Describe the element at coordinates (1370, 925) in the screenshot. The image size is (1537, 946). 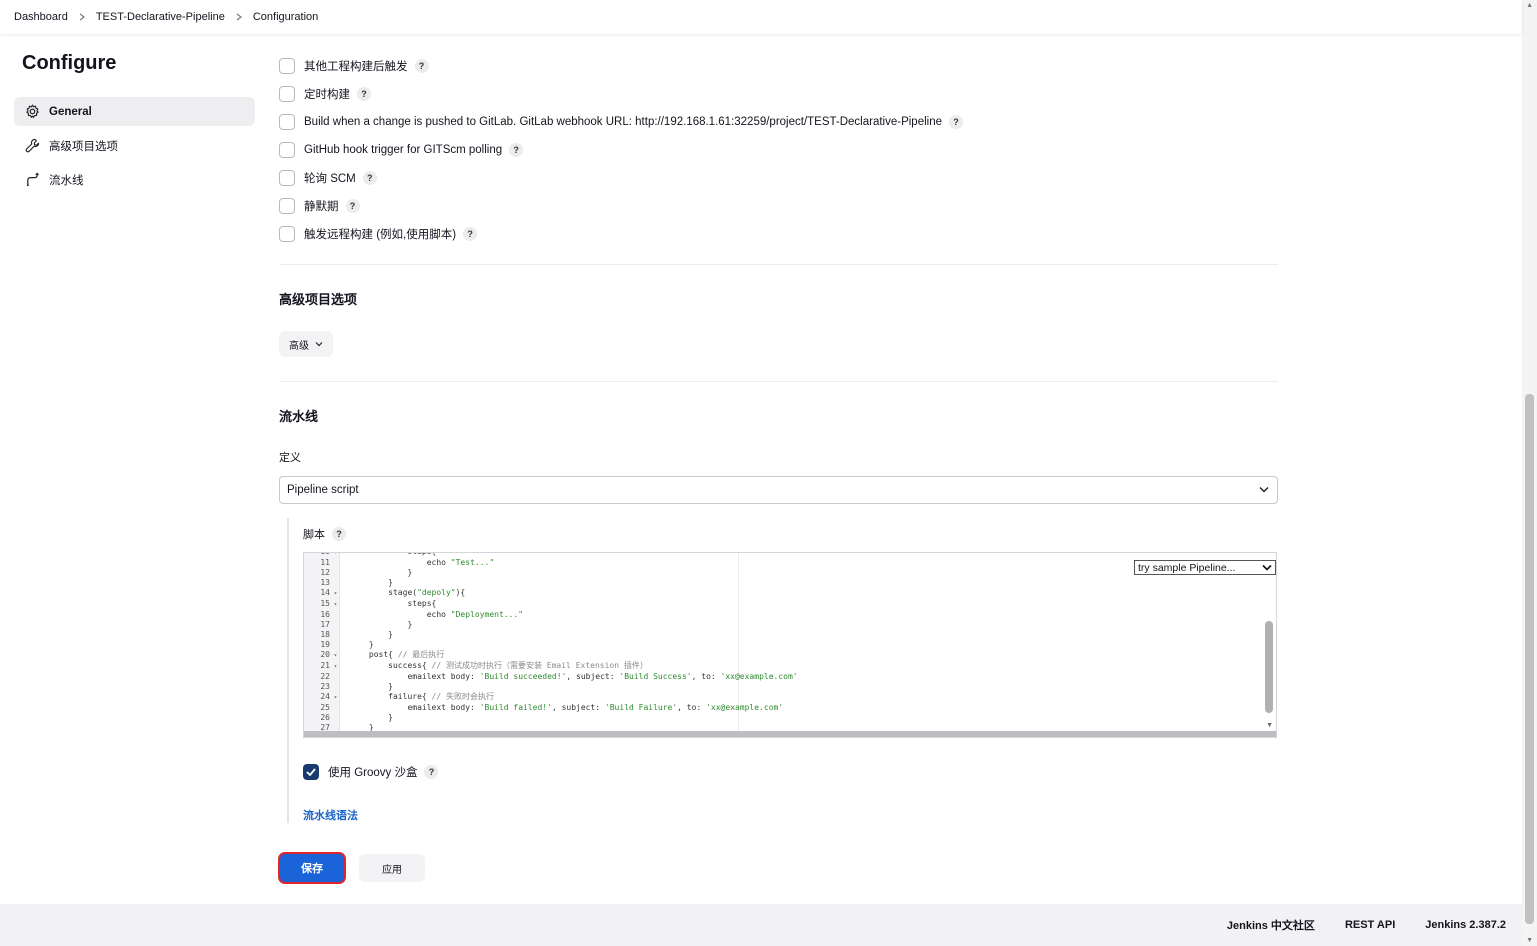
I see `footer-link-rest-api: REST API` at that location.